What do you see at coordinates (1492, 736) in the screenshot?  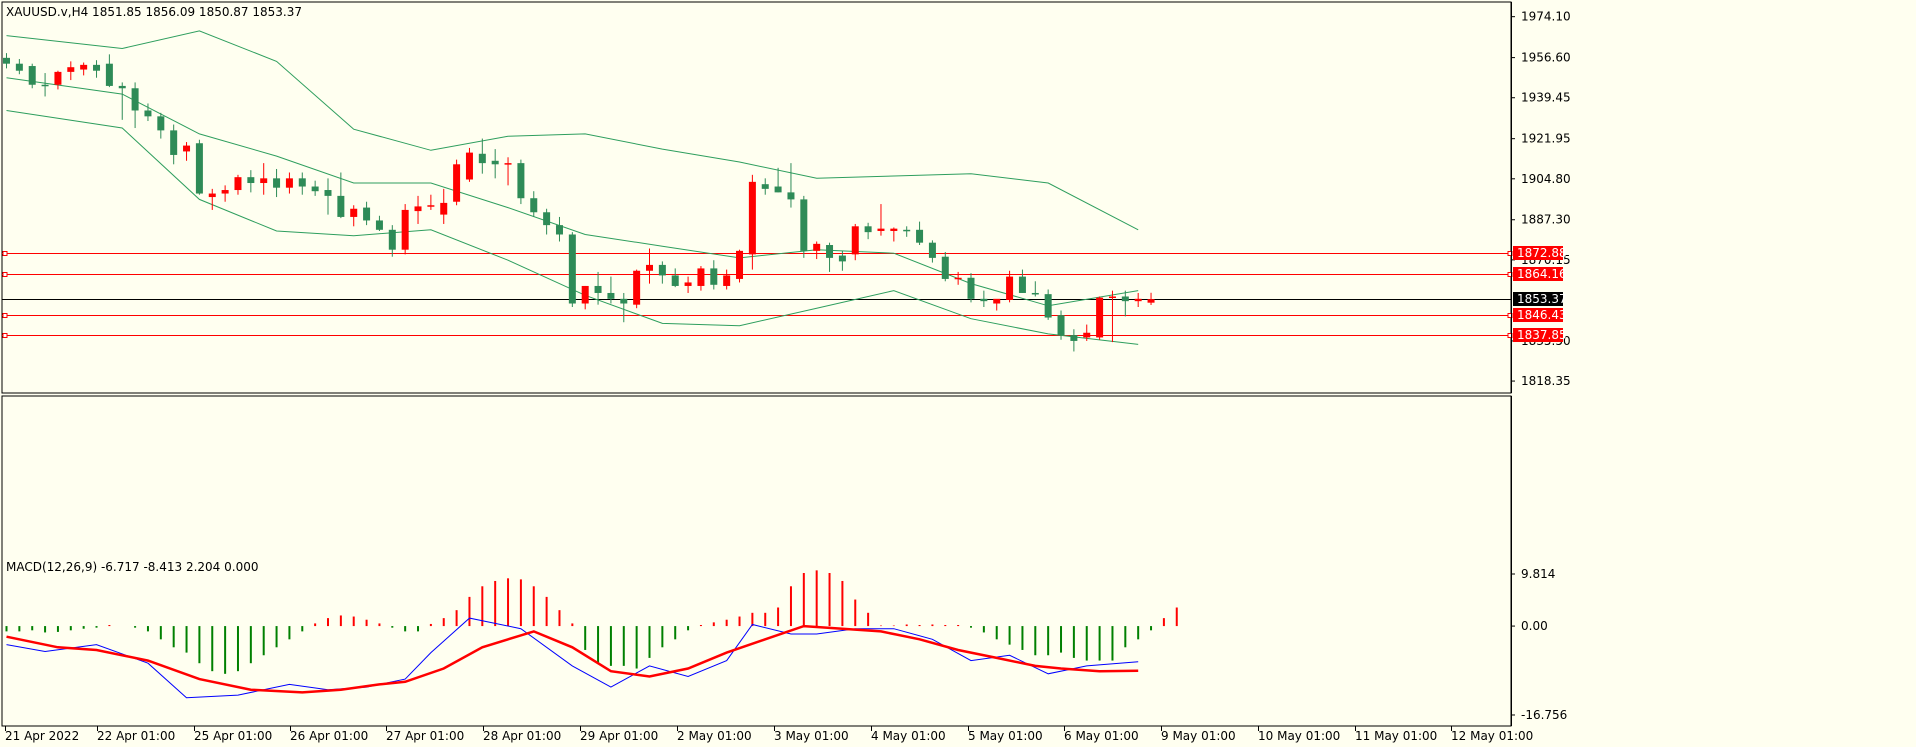 I see `time-tick-label: 12 May 01:00` at bounding box center [1492, 736].